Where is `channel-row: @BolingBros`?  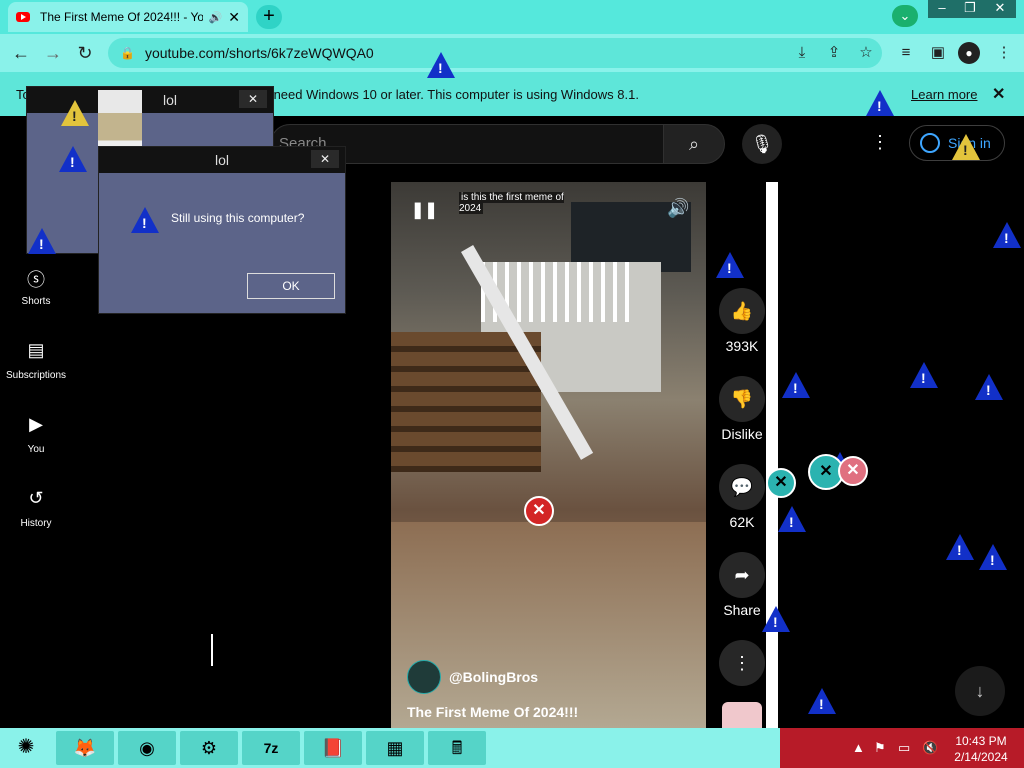 channel-row: @BolingBros is located at coordinates (472, 677).